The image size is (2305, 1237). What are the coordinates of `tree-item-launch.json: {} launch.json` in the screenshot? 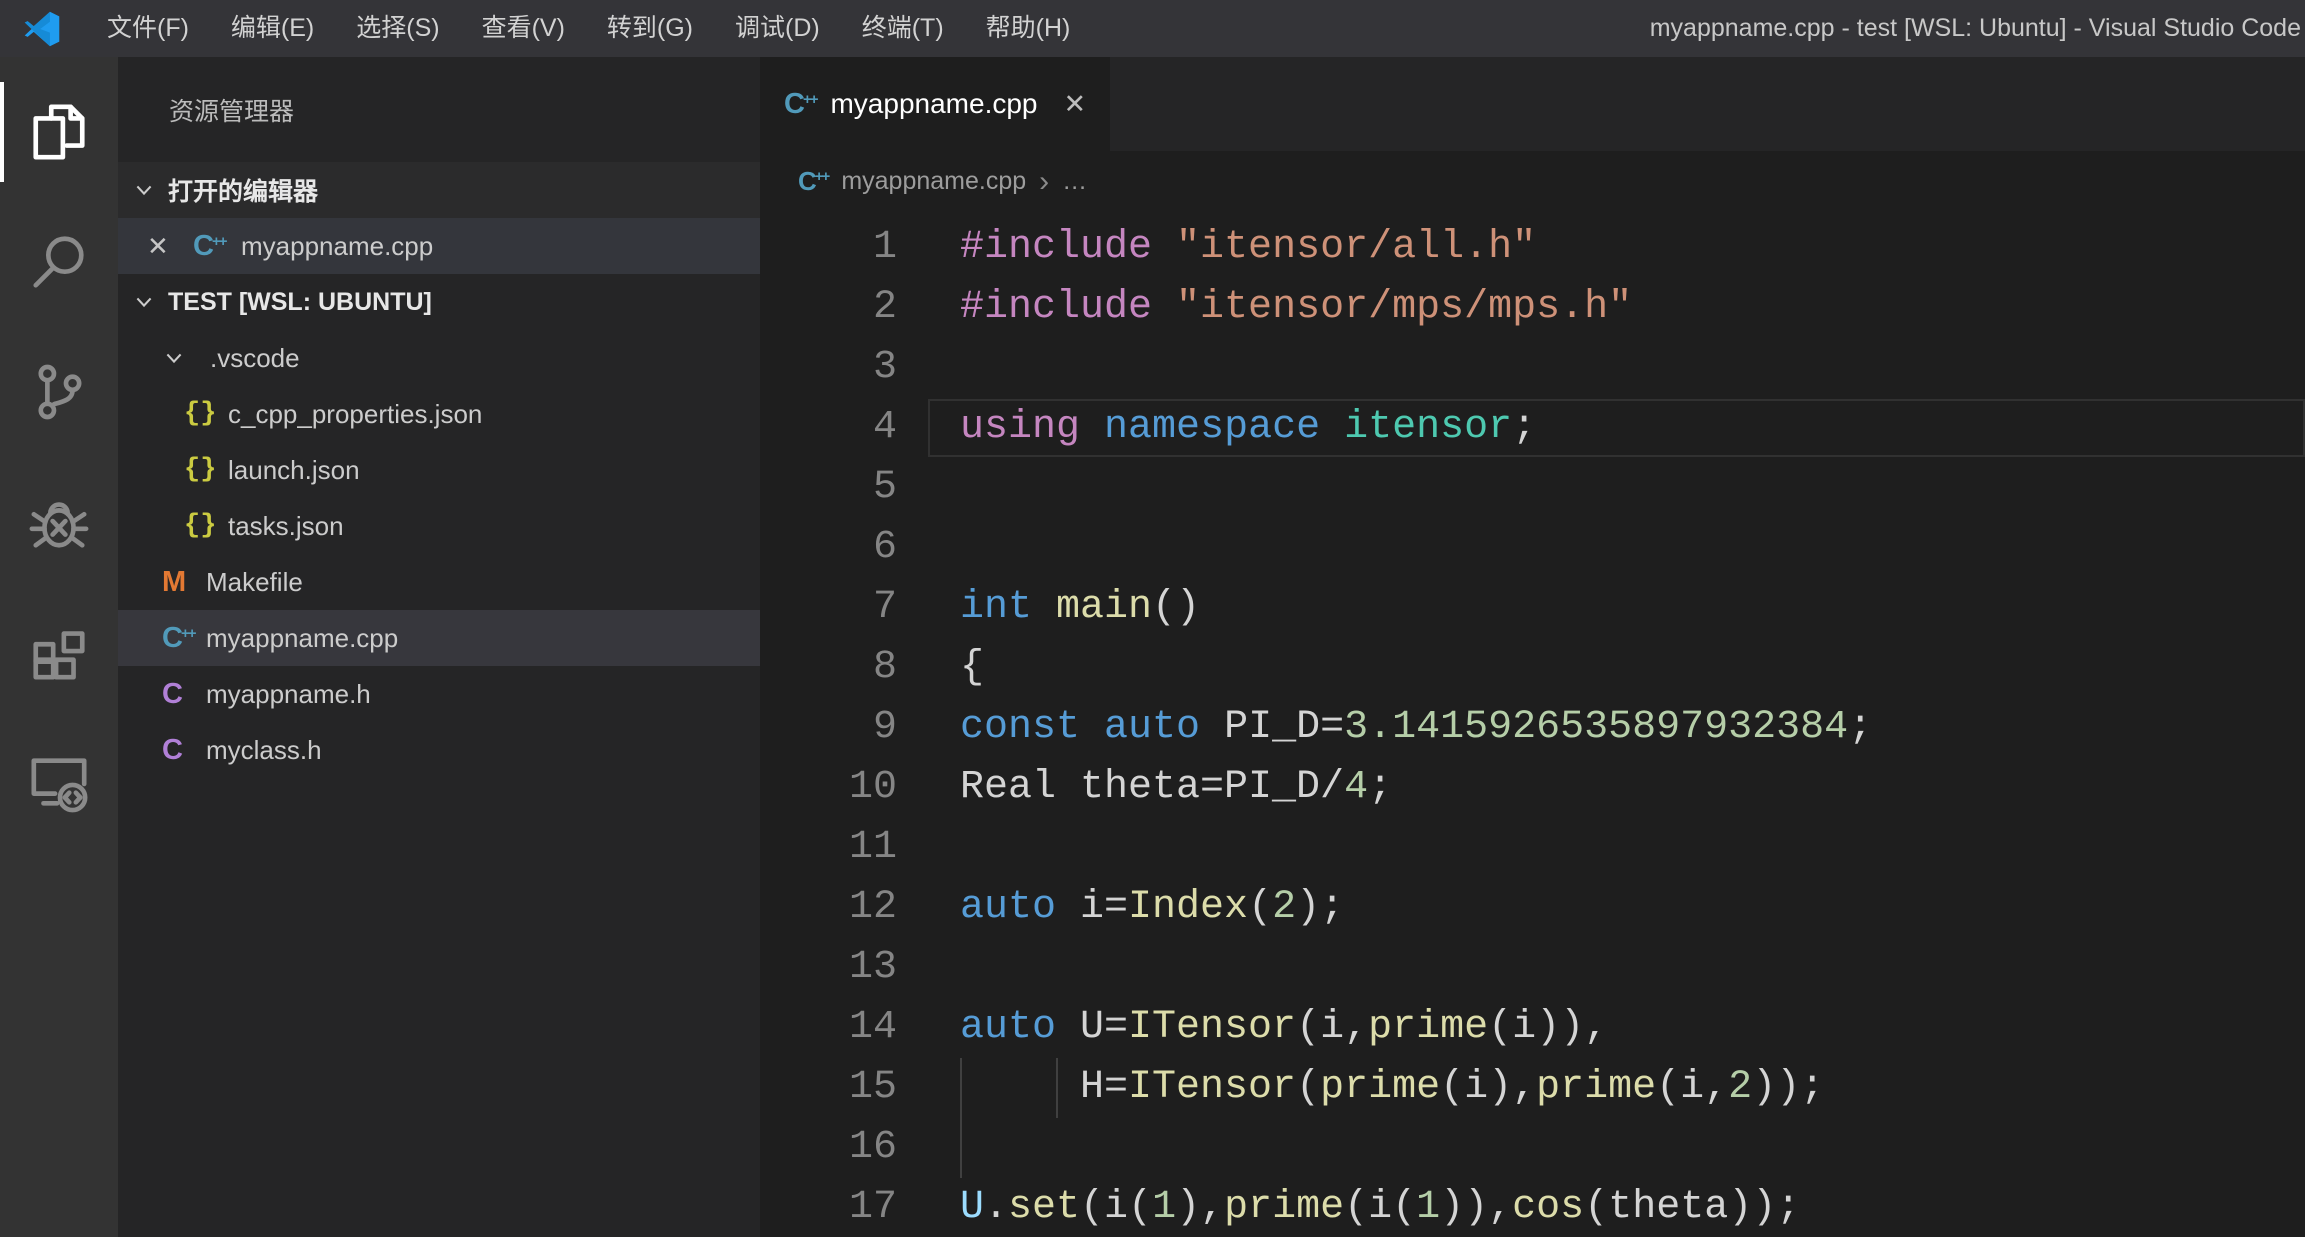 It's located at (439, 470).